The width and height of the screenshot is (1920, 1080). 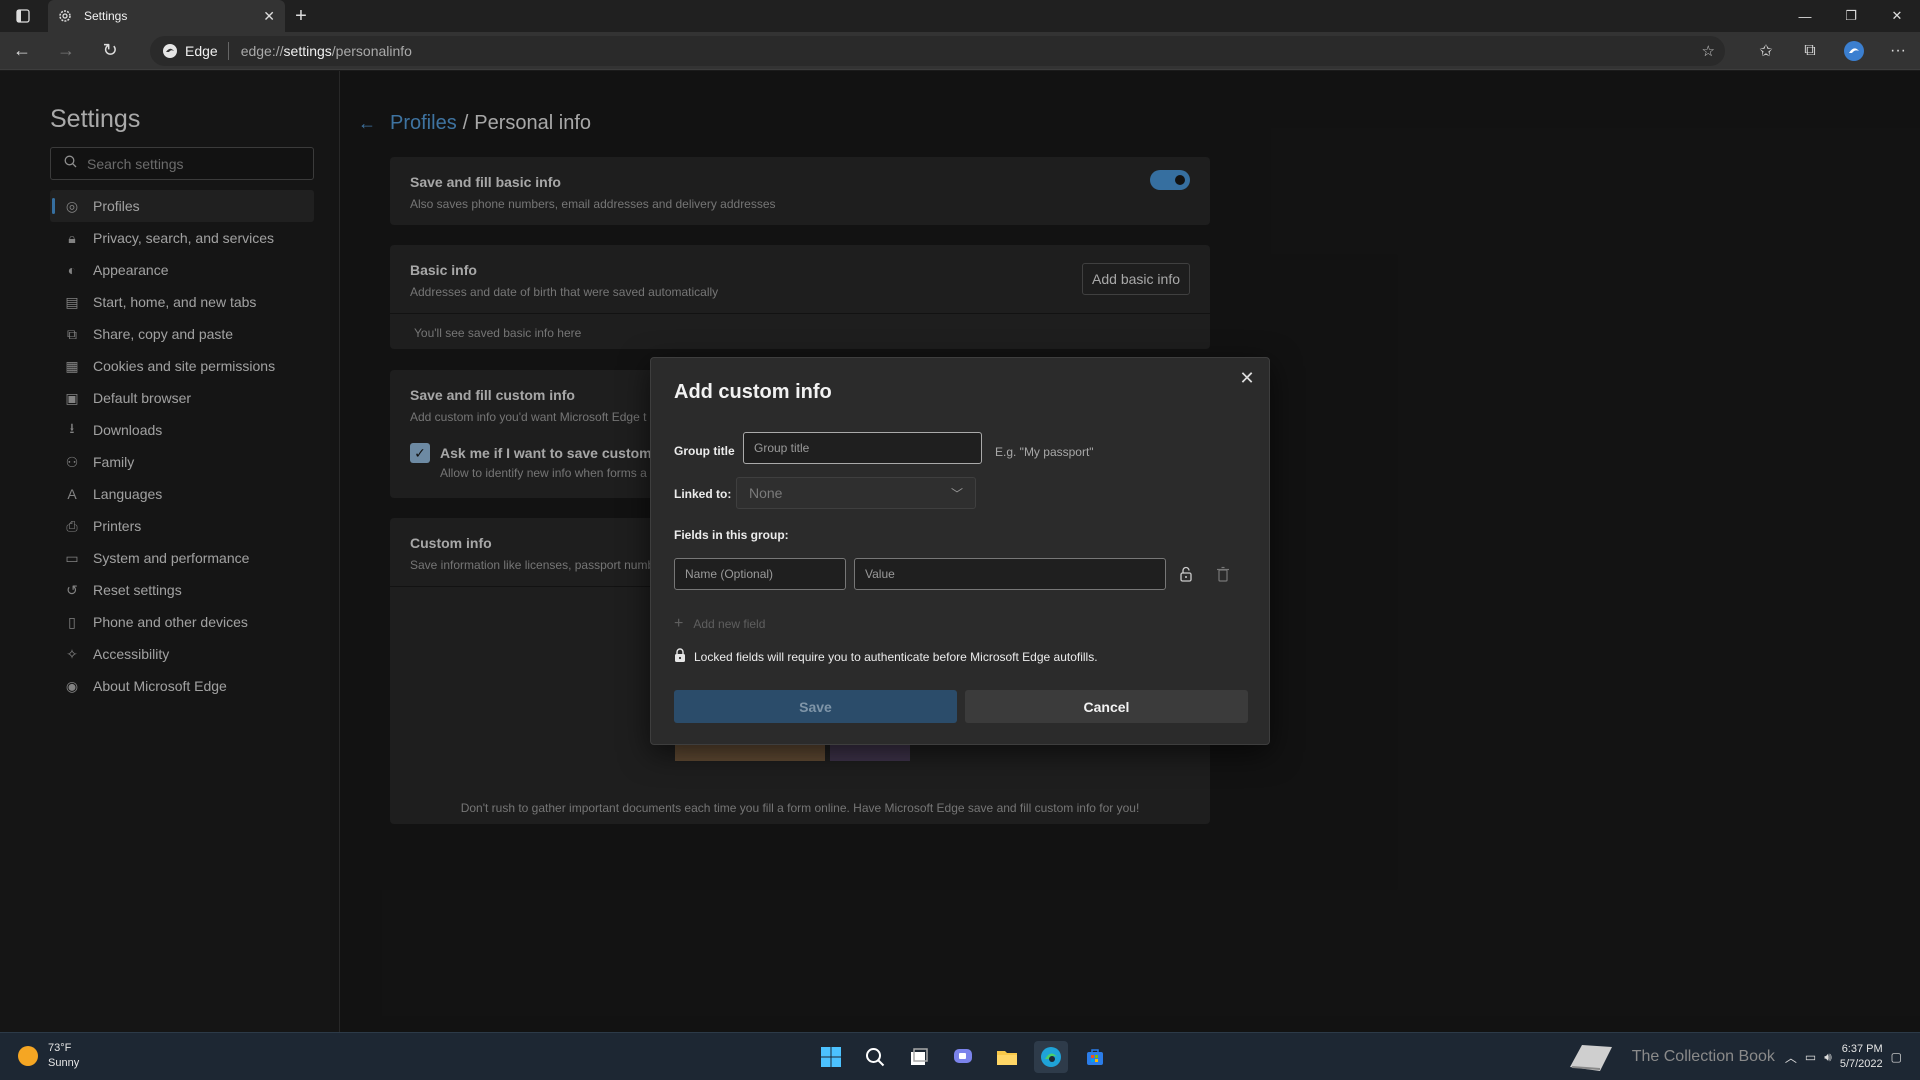 What do you see at coordinates (28, 1056) in the screenshot?
I see `sun-icon` at bounding box center [28, 1056].